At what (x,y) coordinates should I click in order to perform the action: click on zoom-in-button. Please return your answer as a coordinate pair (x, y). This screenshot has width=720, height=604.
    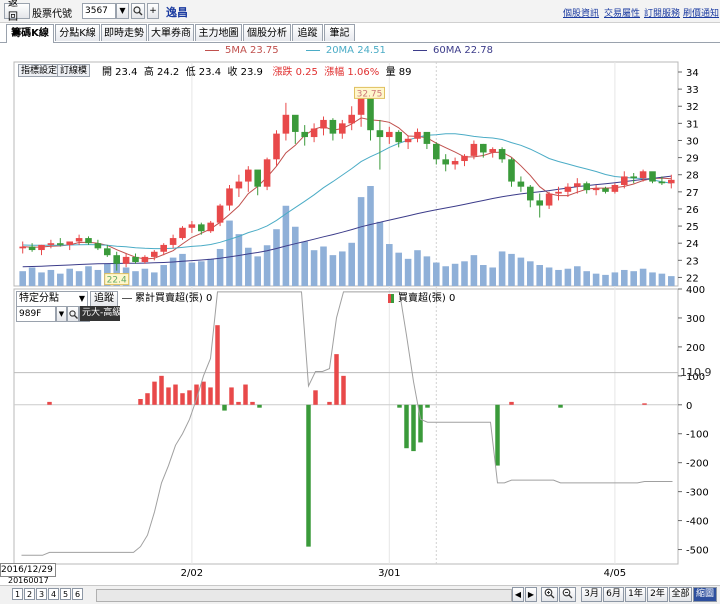
    Looking at the image, I should click on (549, 594).